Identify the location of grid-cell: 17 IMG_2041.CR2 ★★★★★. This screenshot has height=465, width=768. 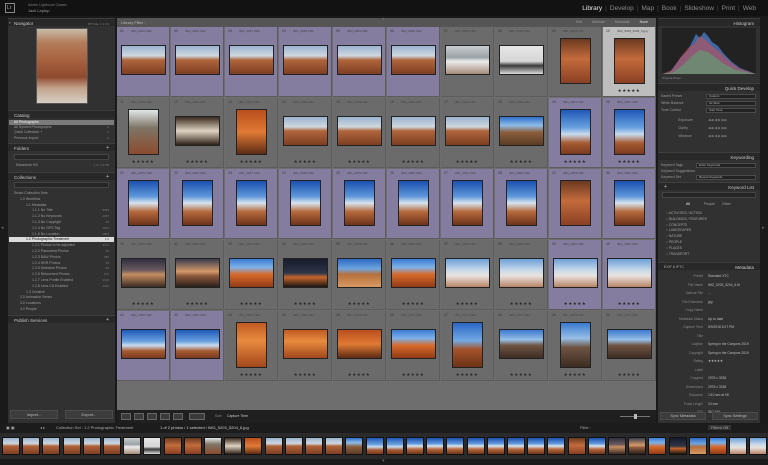
(467, 133).